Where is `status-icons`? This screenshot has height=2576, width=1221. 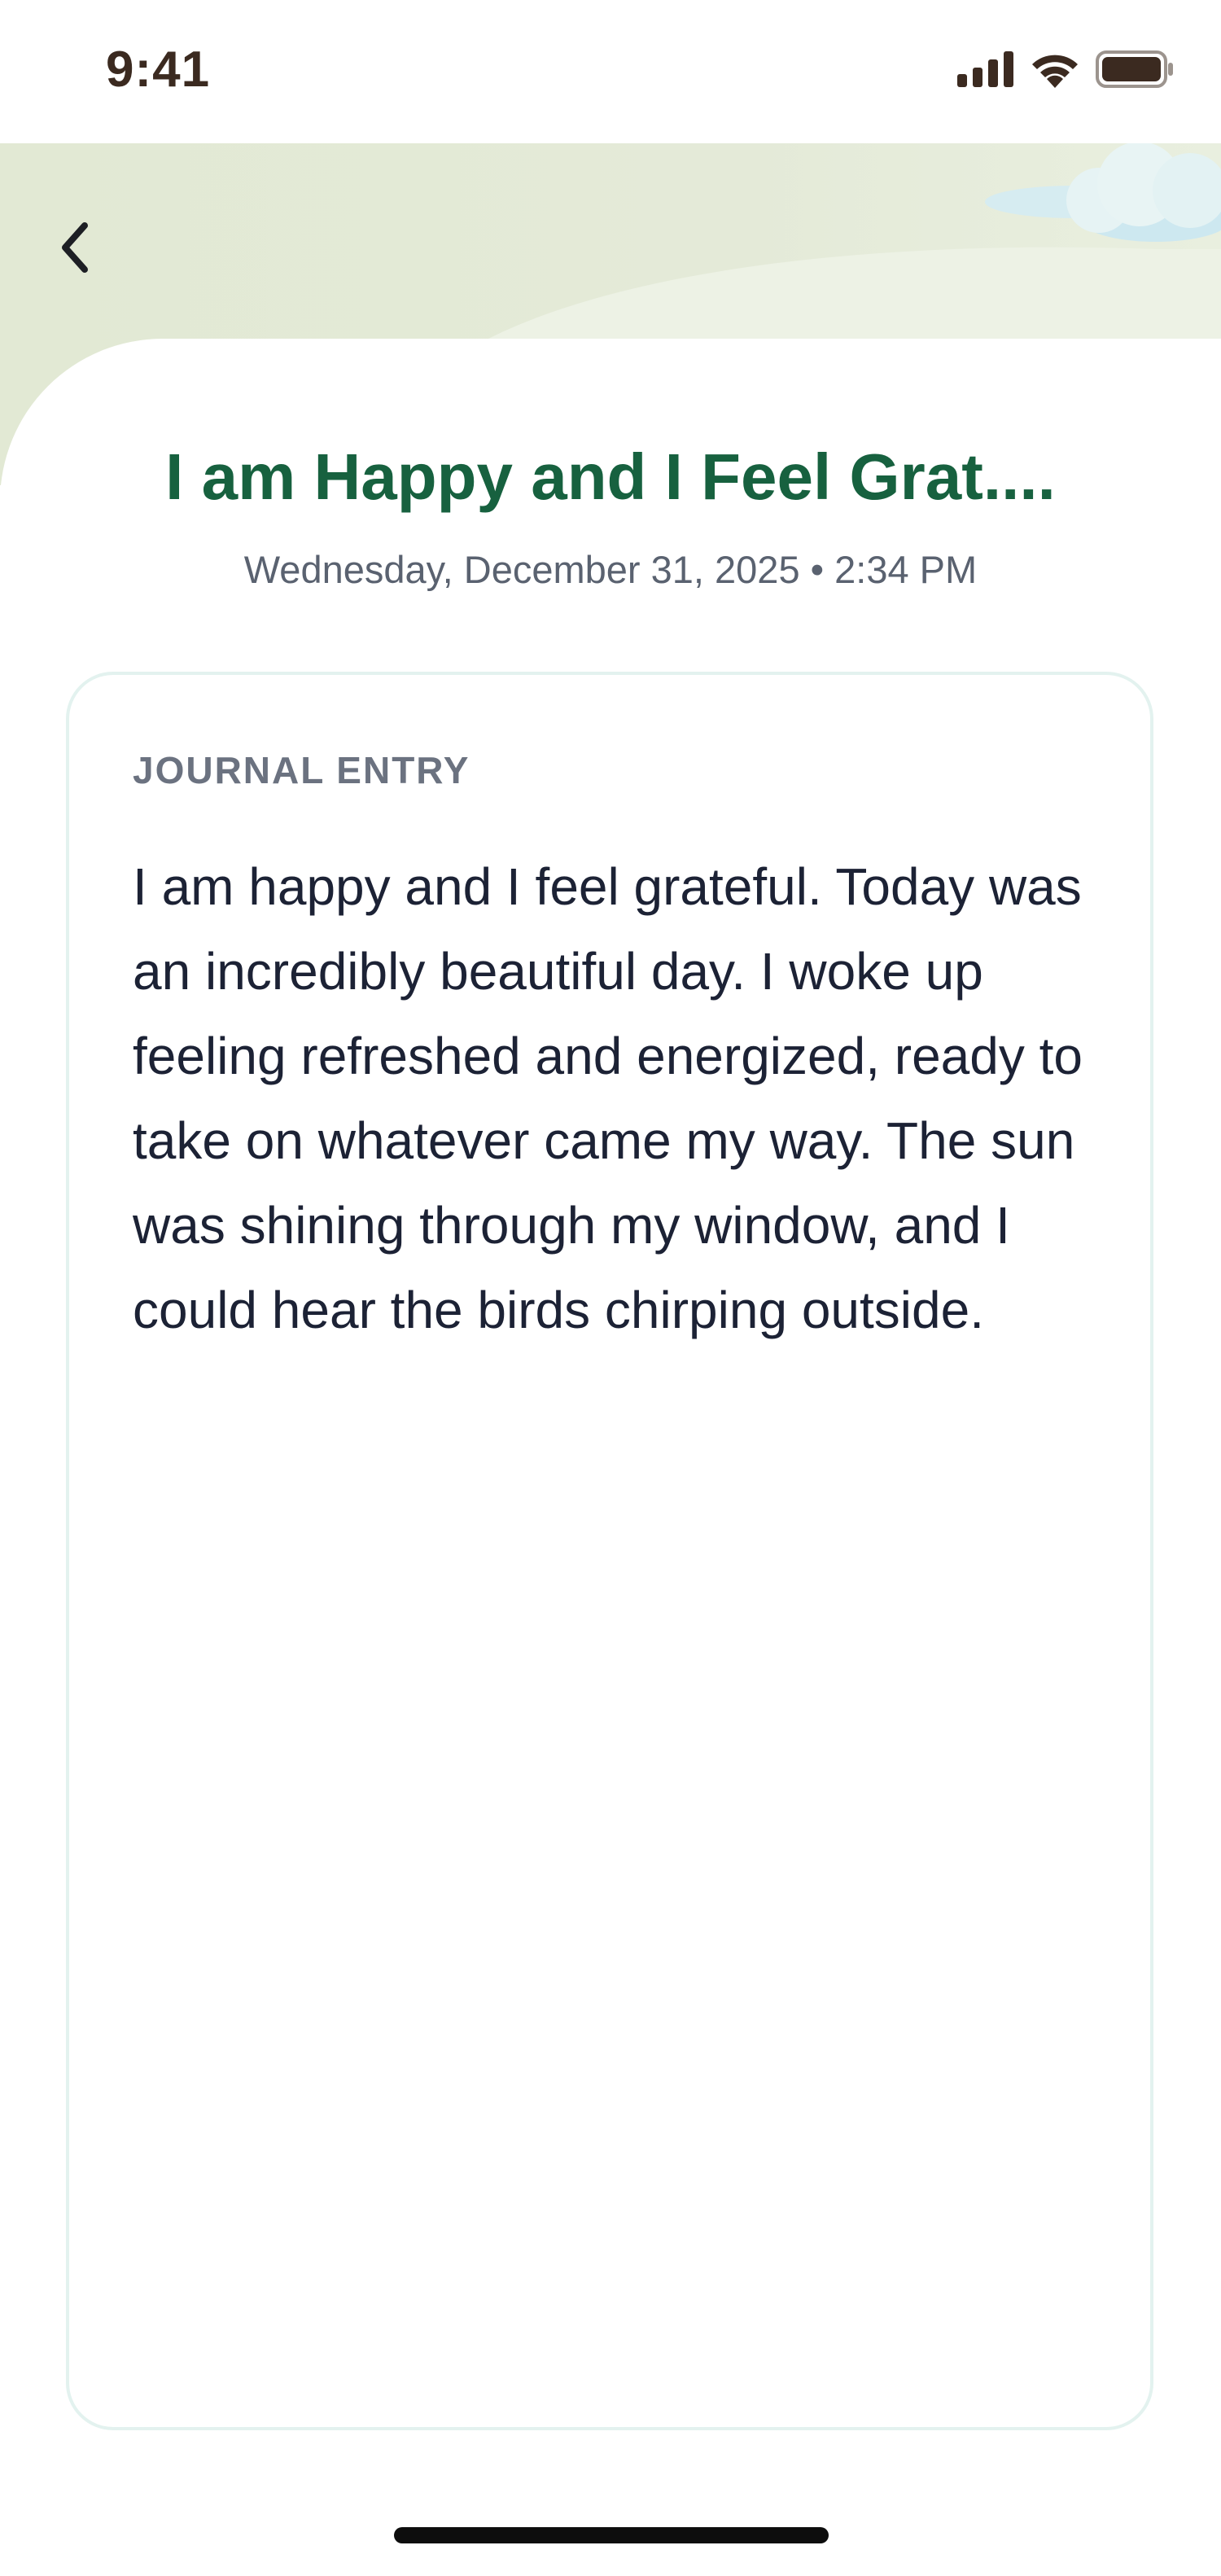
status-icons is located at coordinates (1065, 69).